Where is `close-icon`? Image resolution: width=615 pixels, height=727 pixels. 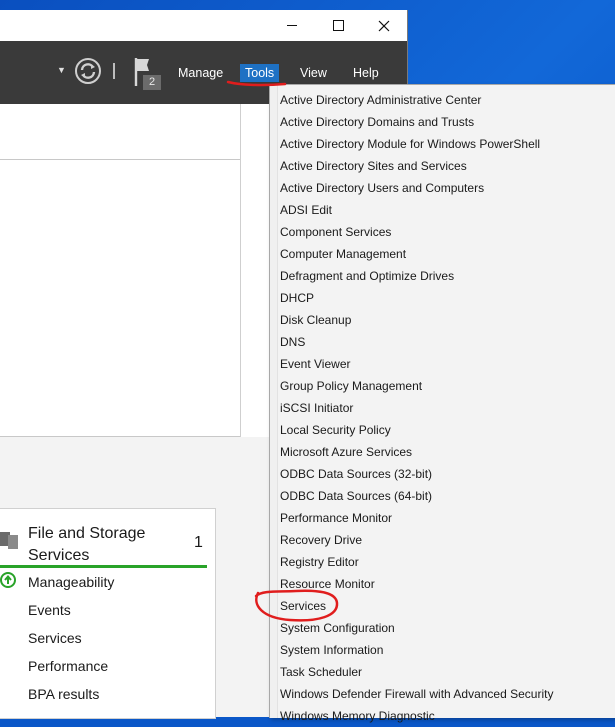
close-icon is located at coordinates (384, 25).